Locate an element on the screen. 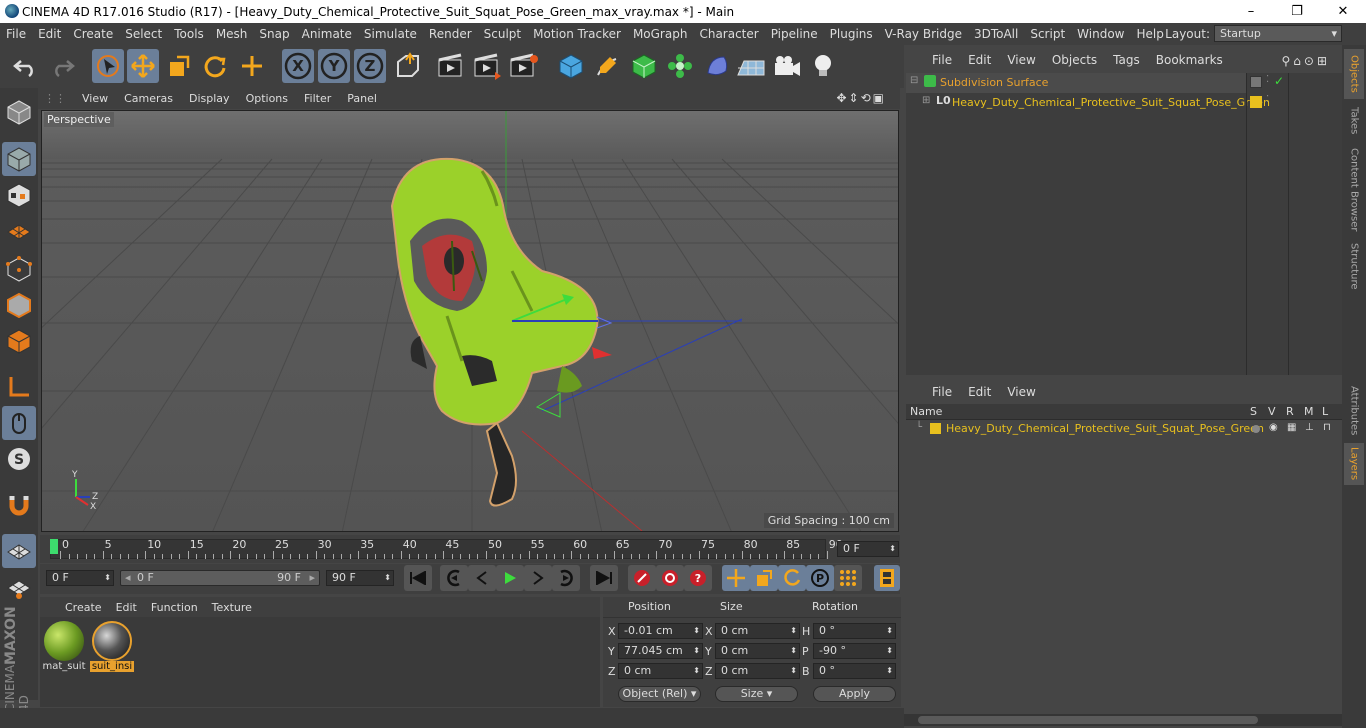 The image size is (1366, 728). redo-button is located at coordinates (62, 66).